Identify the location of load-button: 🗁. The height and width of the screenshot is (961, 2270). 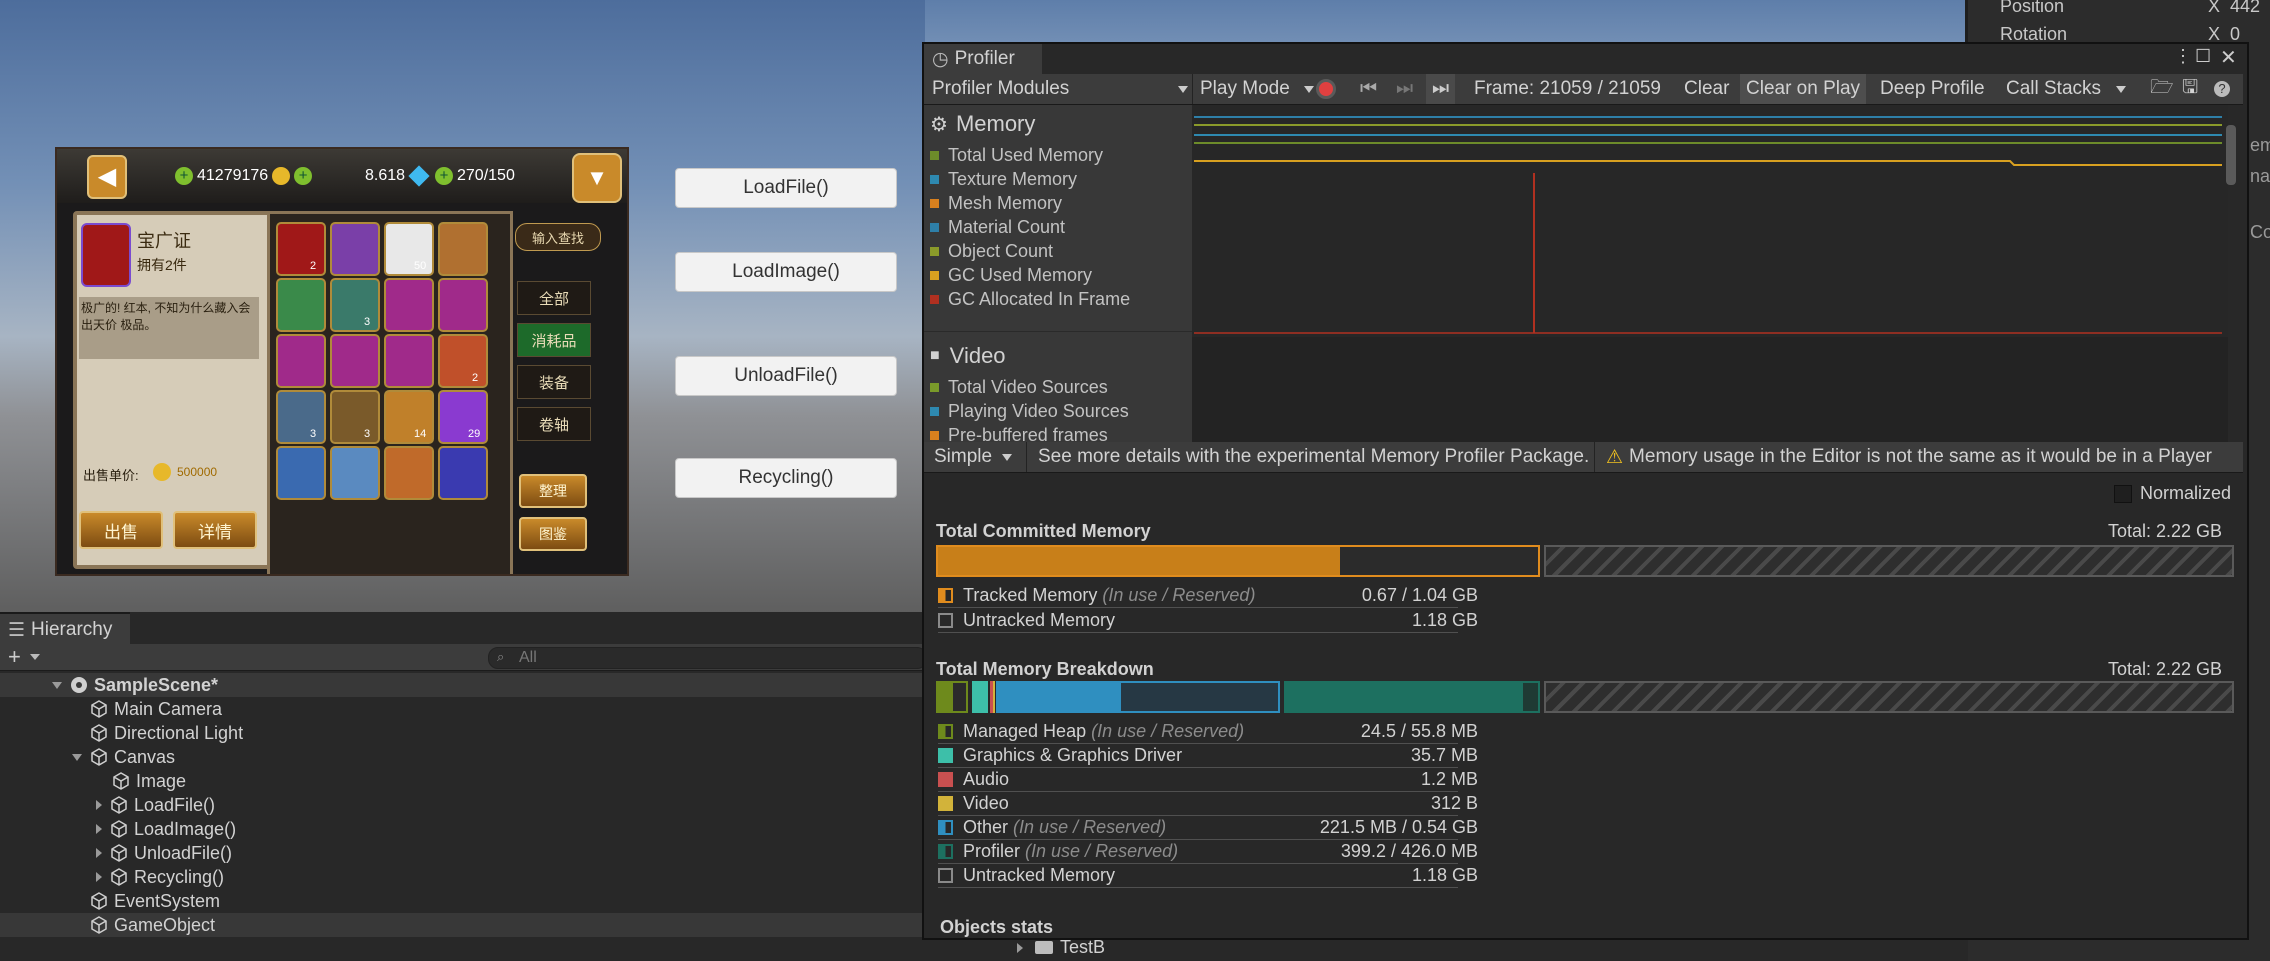
(2162, 89).